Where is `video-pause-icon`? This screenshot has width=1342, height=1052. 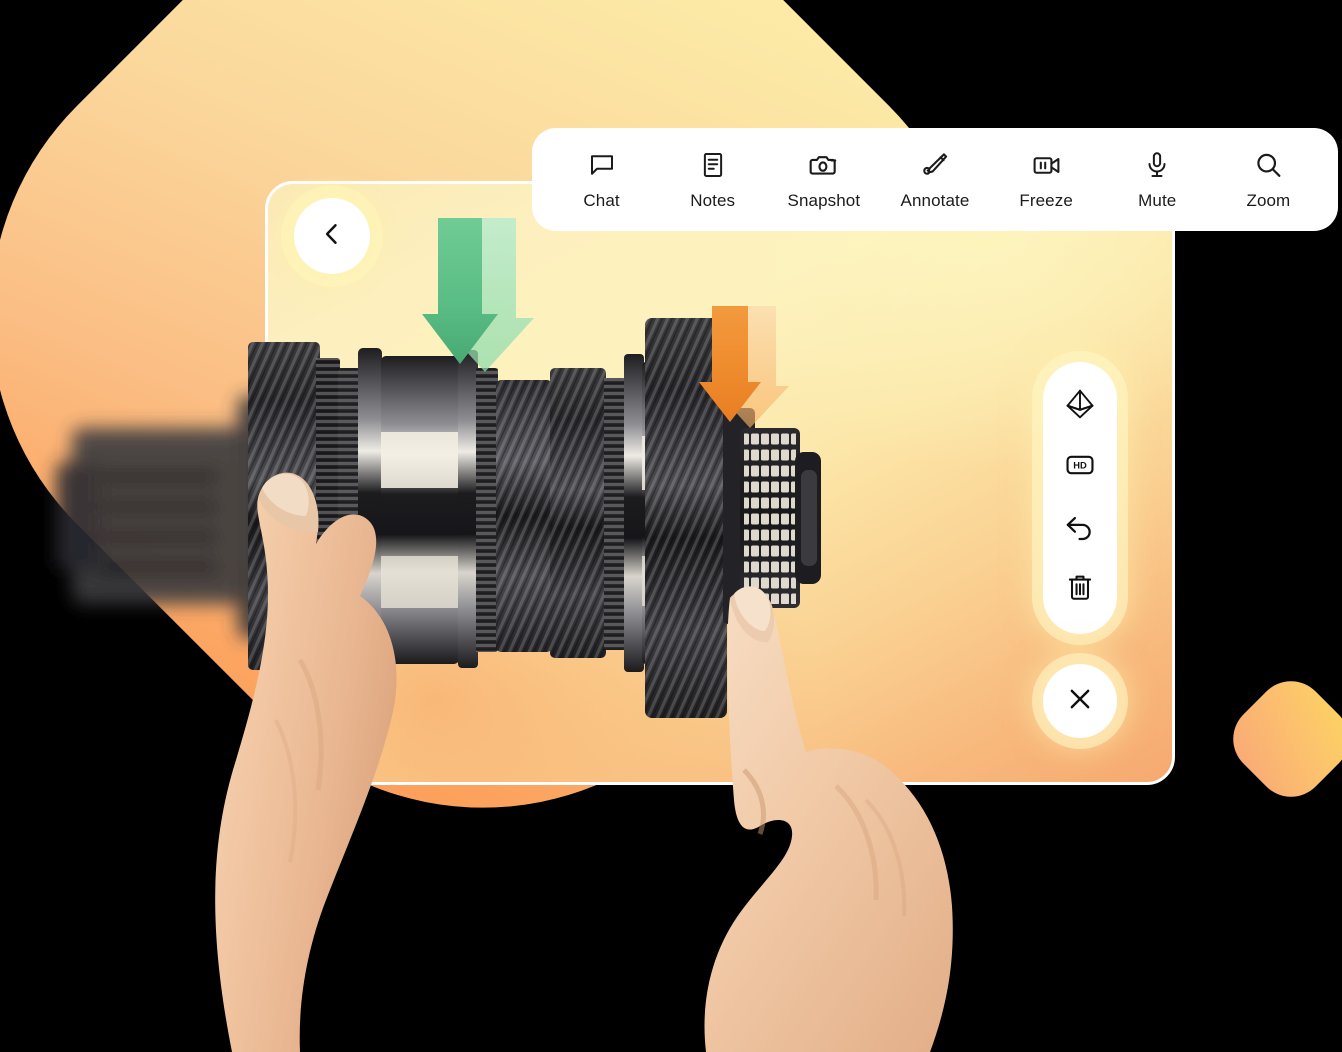 video-pause-icon is located at coordinates (1046, 165).